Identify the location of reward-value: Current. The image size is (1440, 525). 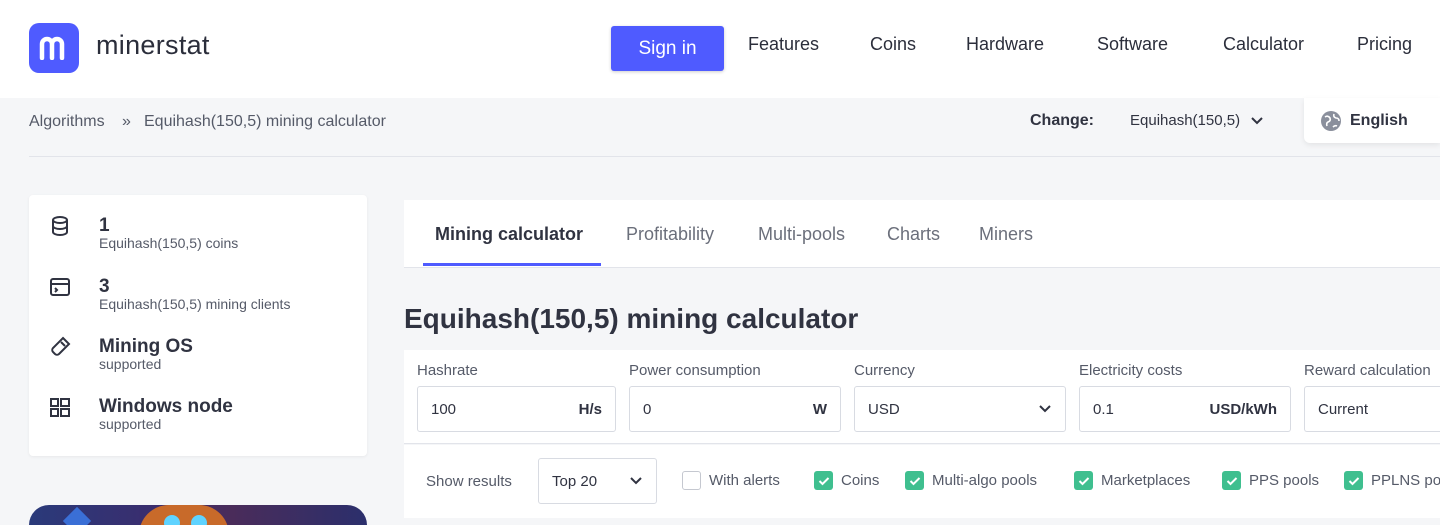
(1343, 409).